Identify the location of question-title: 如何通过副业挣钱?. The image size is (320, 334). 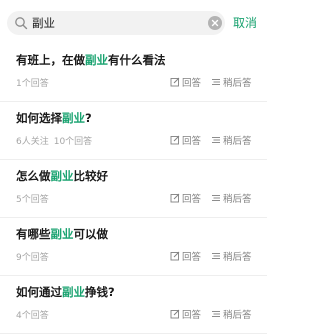
(65, 292).